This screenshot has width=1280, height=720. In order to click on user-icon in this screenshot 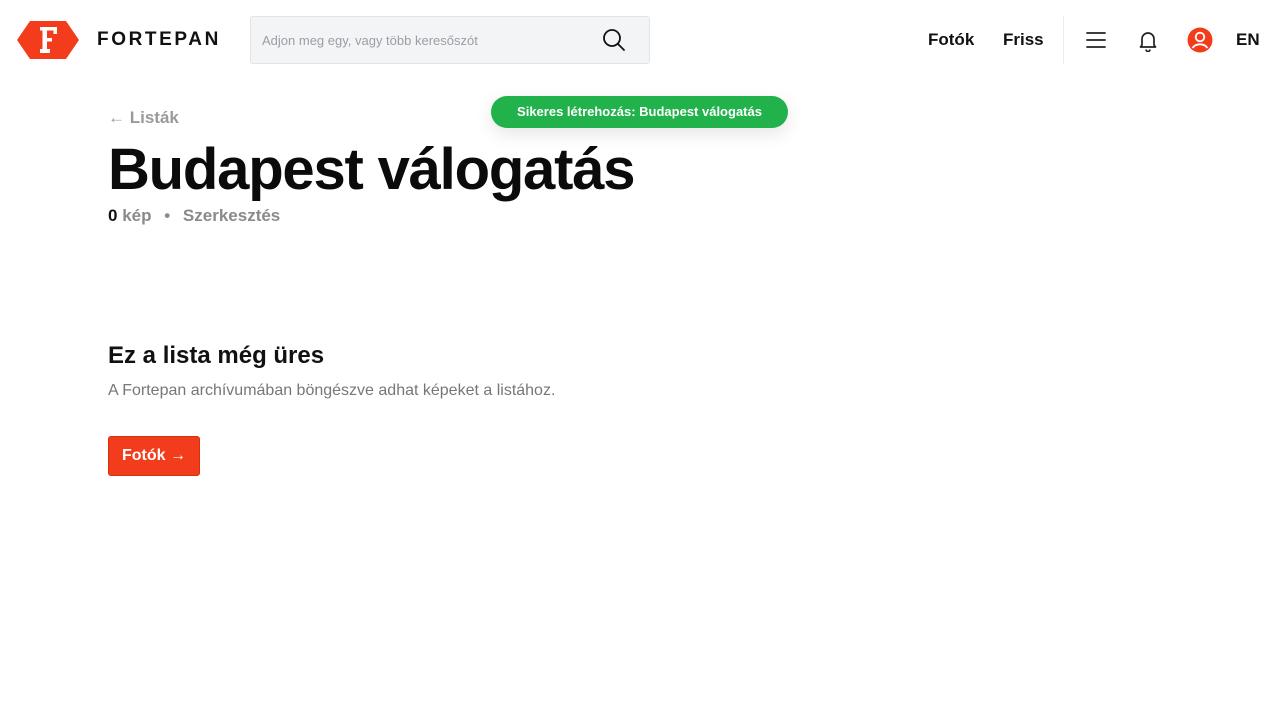, I will do `click(1200, 40)`.